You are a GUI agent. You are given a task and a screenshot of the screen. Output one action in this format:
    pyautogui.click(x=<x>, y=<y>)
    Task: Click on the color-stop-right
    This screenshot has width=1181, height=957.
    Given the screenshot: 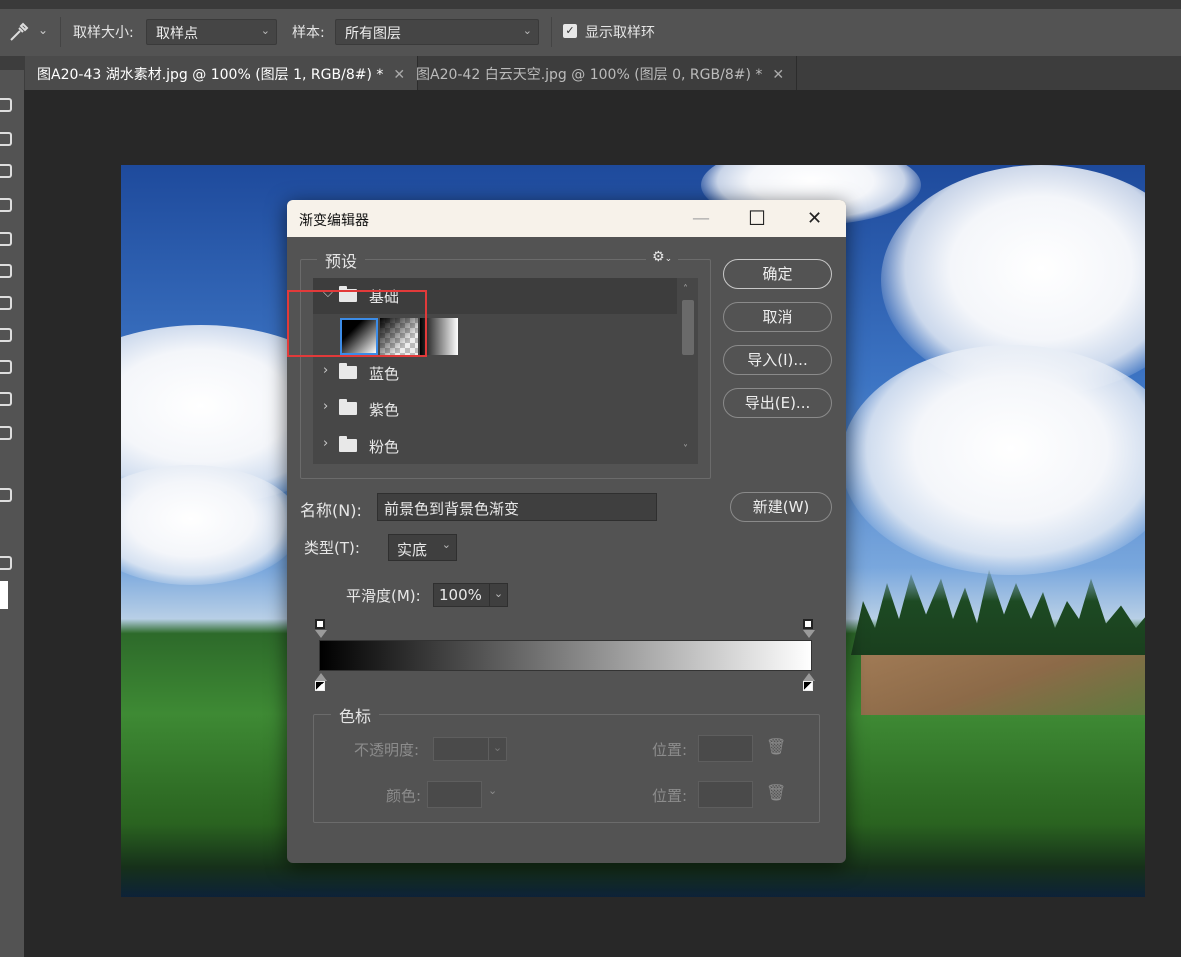 What is the action you would take?
    pyautogui.click(x=808, y=686)
    